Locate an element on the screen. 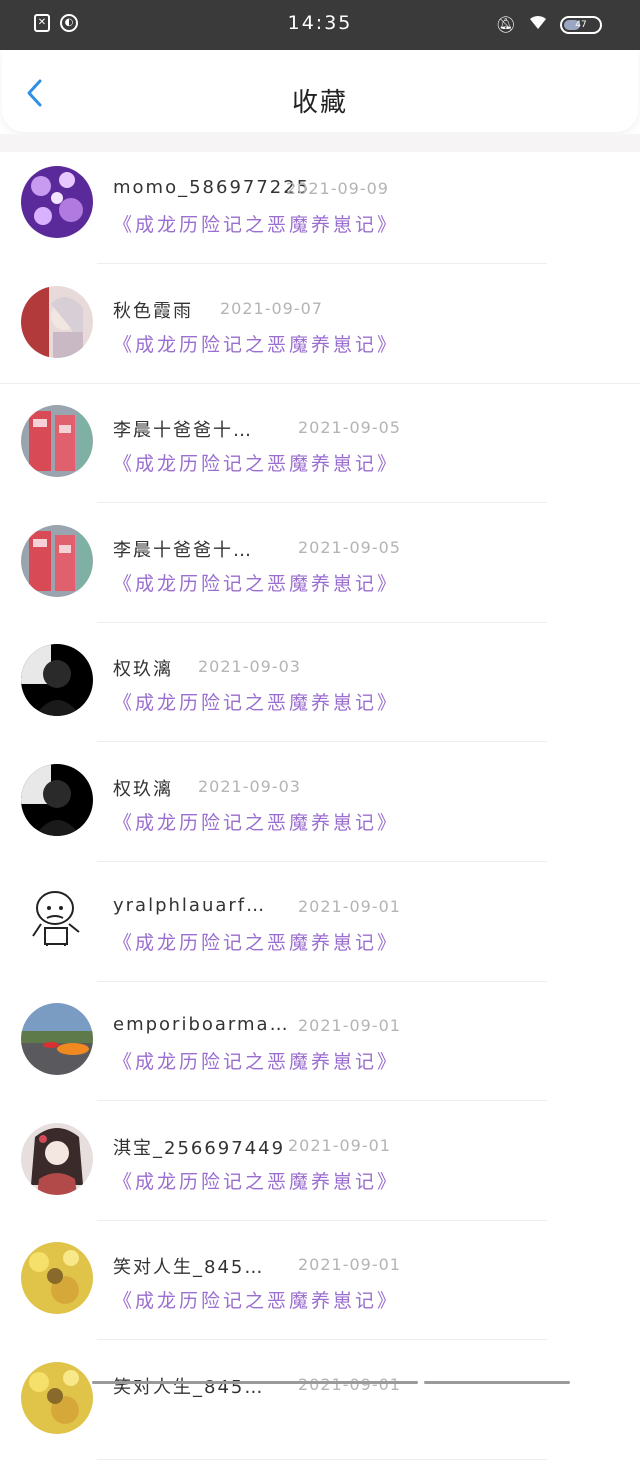  user-name: 秋色霞雨 is located at coordinates (153, 311).